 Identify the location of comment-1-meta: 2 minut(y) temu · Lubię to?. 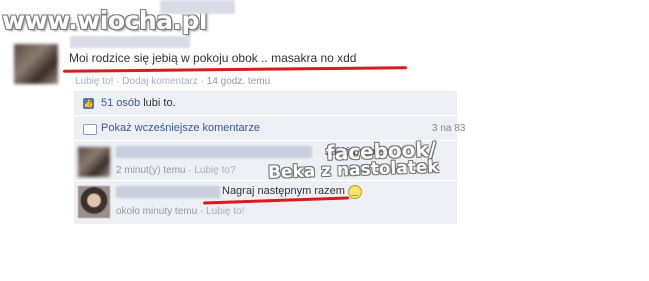
(176, 170).